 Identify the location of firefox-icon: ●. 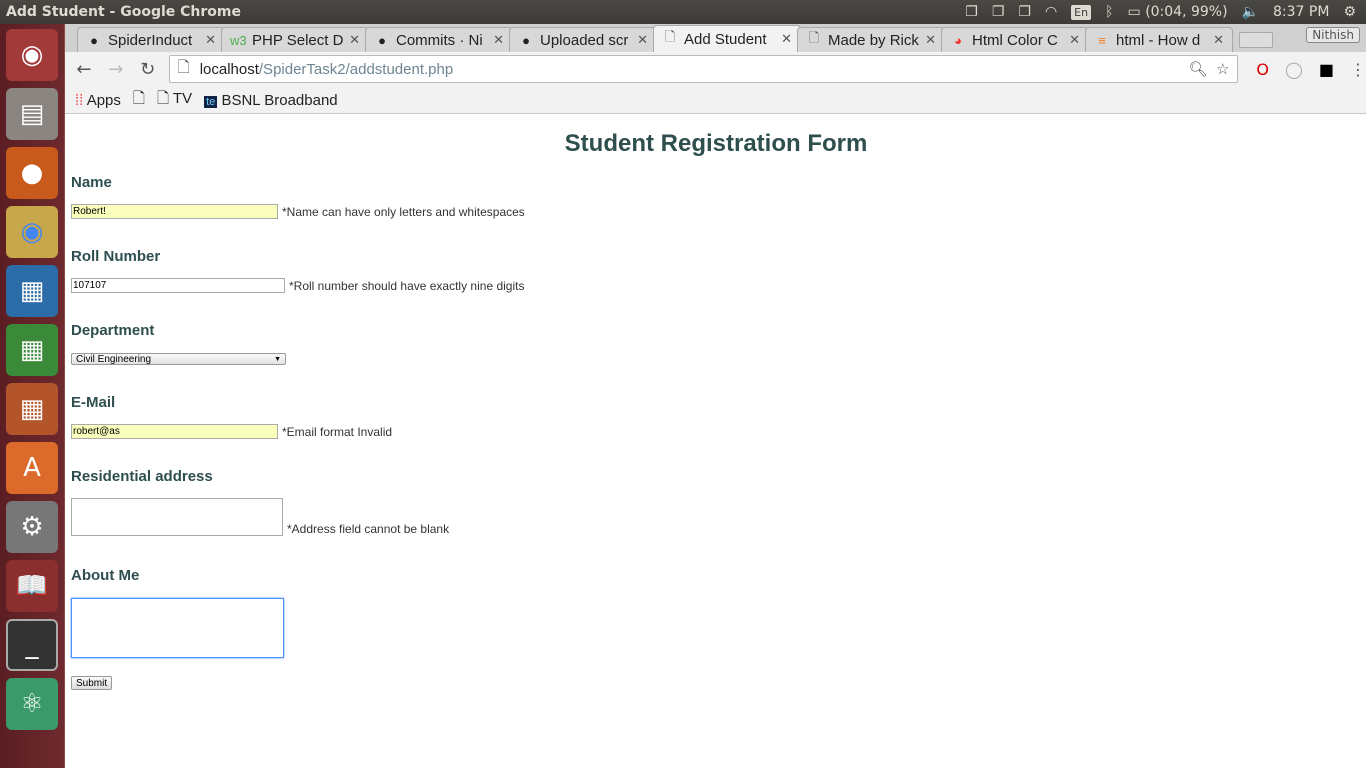
(32, 173).